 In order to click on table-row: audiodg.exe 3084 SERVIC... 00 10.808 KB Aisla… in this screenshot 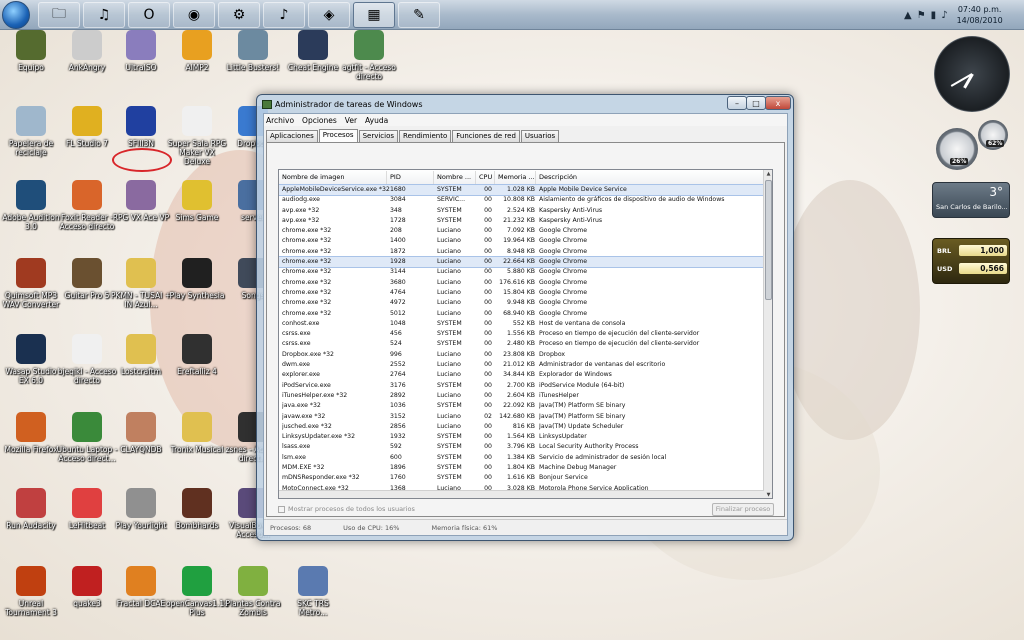, I will do `click(521, 200)`.